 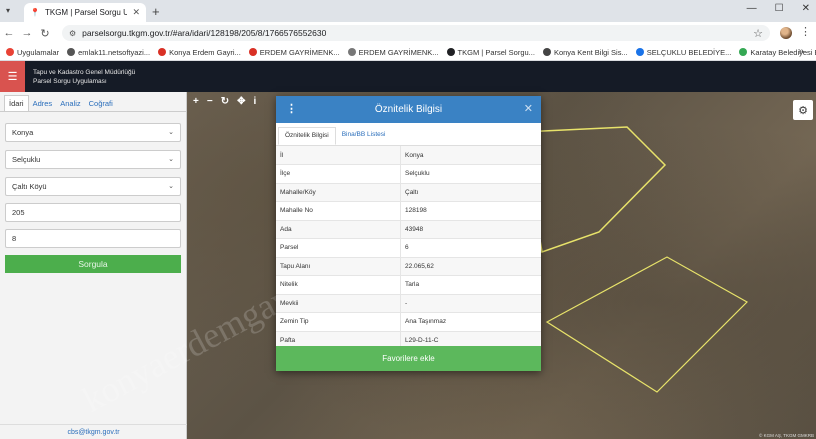 I want to click on tab-building-list: Bina/BB Listesi, so click(x=364, y=136).